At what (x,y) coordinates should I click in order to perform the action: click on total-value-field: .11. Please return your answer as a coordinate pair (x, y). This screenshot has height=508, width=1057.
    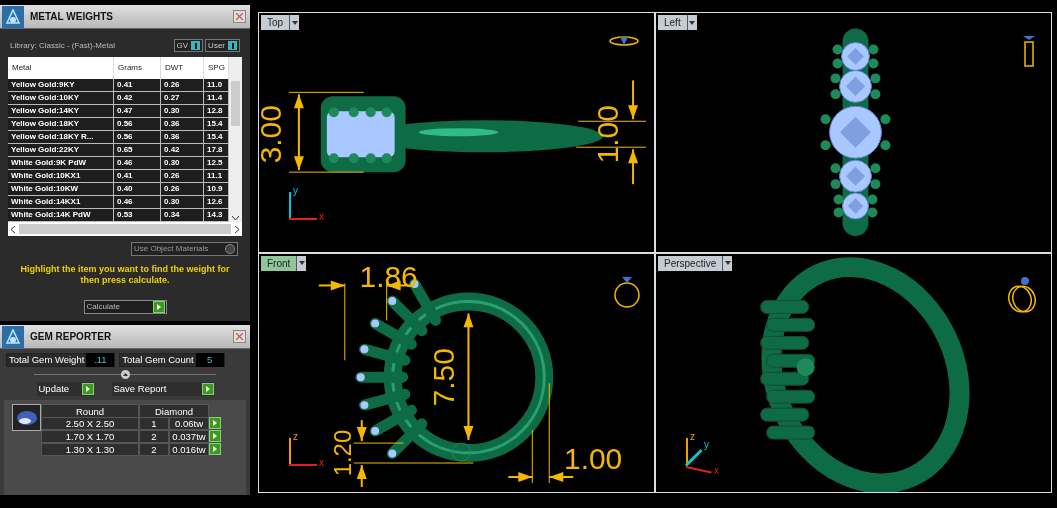
    Looking at the image, I should click on (100, 360).